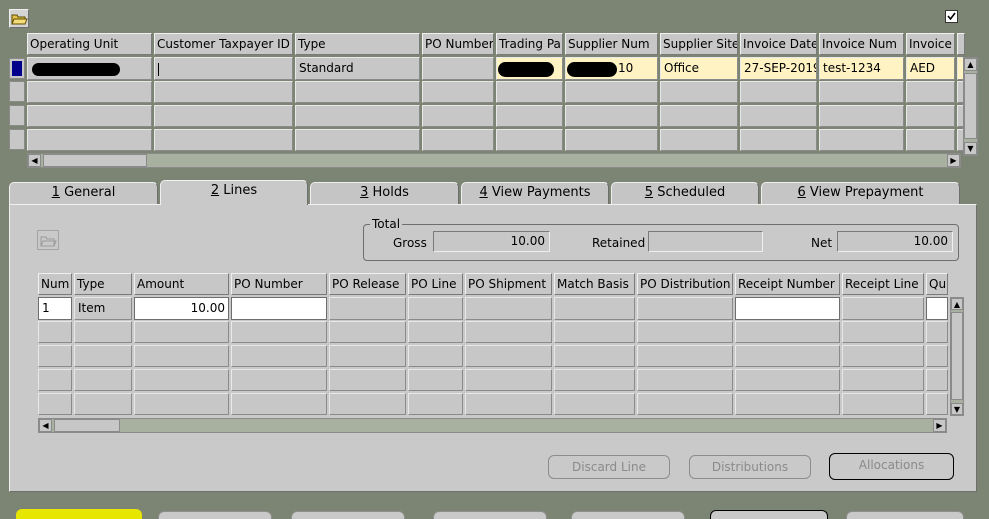 The width and height of the screenshot is (989, 519). I want to click on checkbox-icon, so click(951, 16).